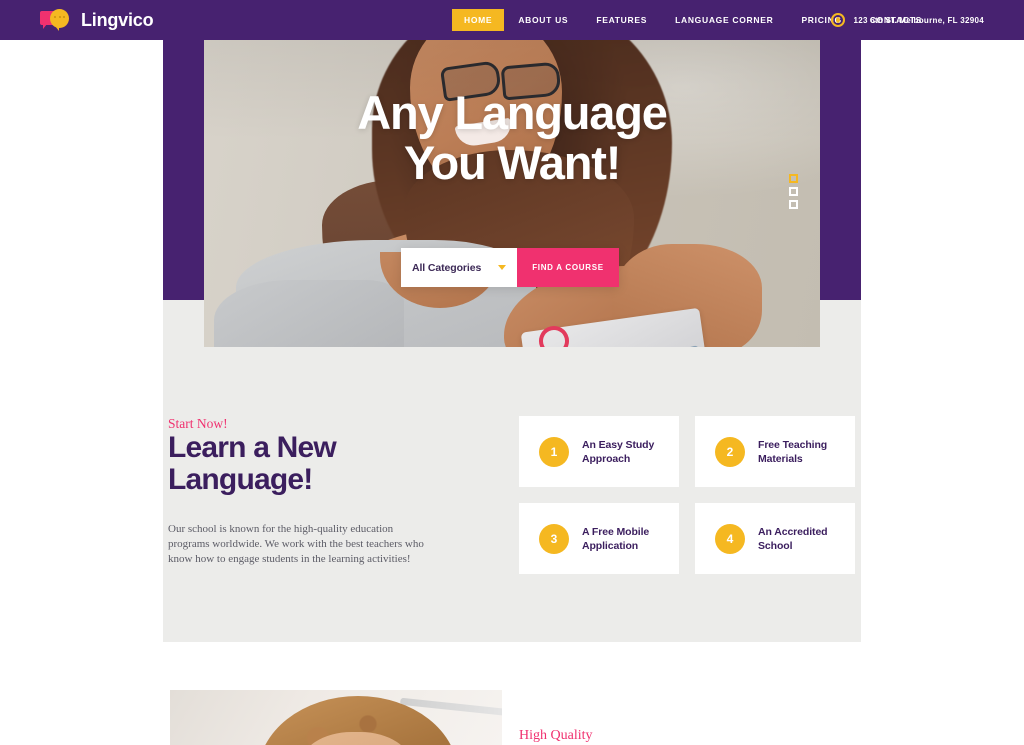 This screenshot has width=1024, height=745. I want to click on category-select: All Categories, so click(459, 267).